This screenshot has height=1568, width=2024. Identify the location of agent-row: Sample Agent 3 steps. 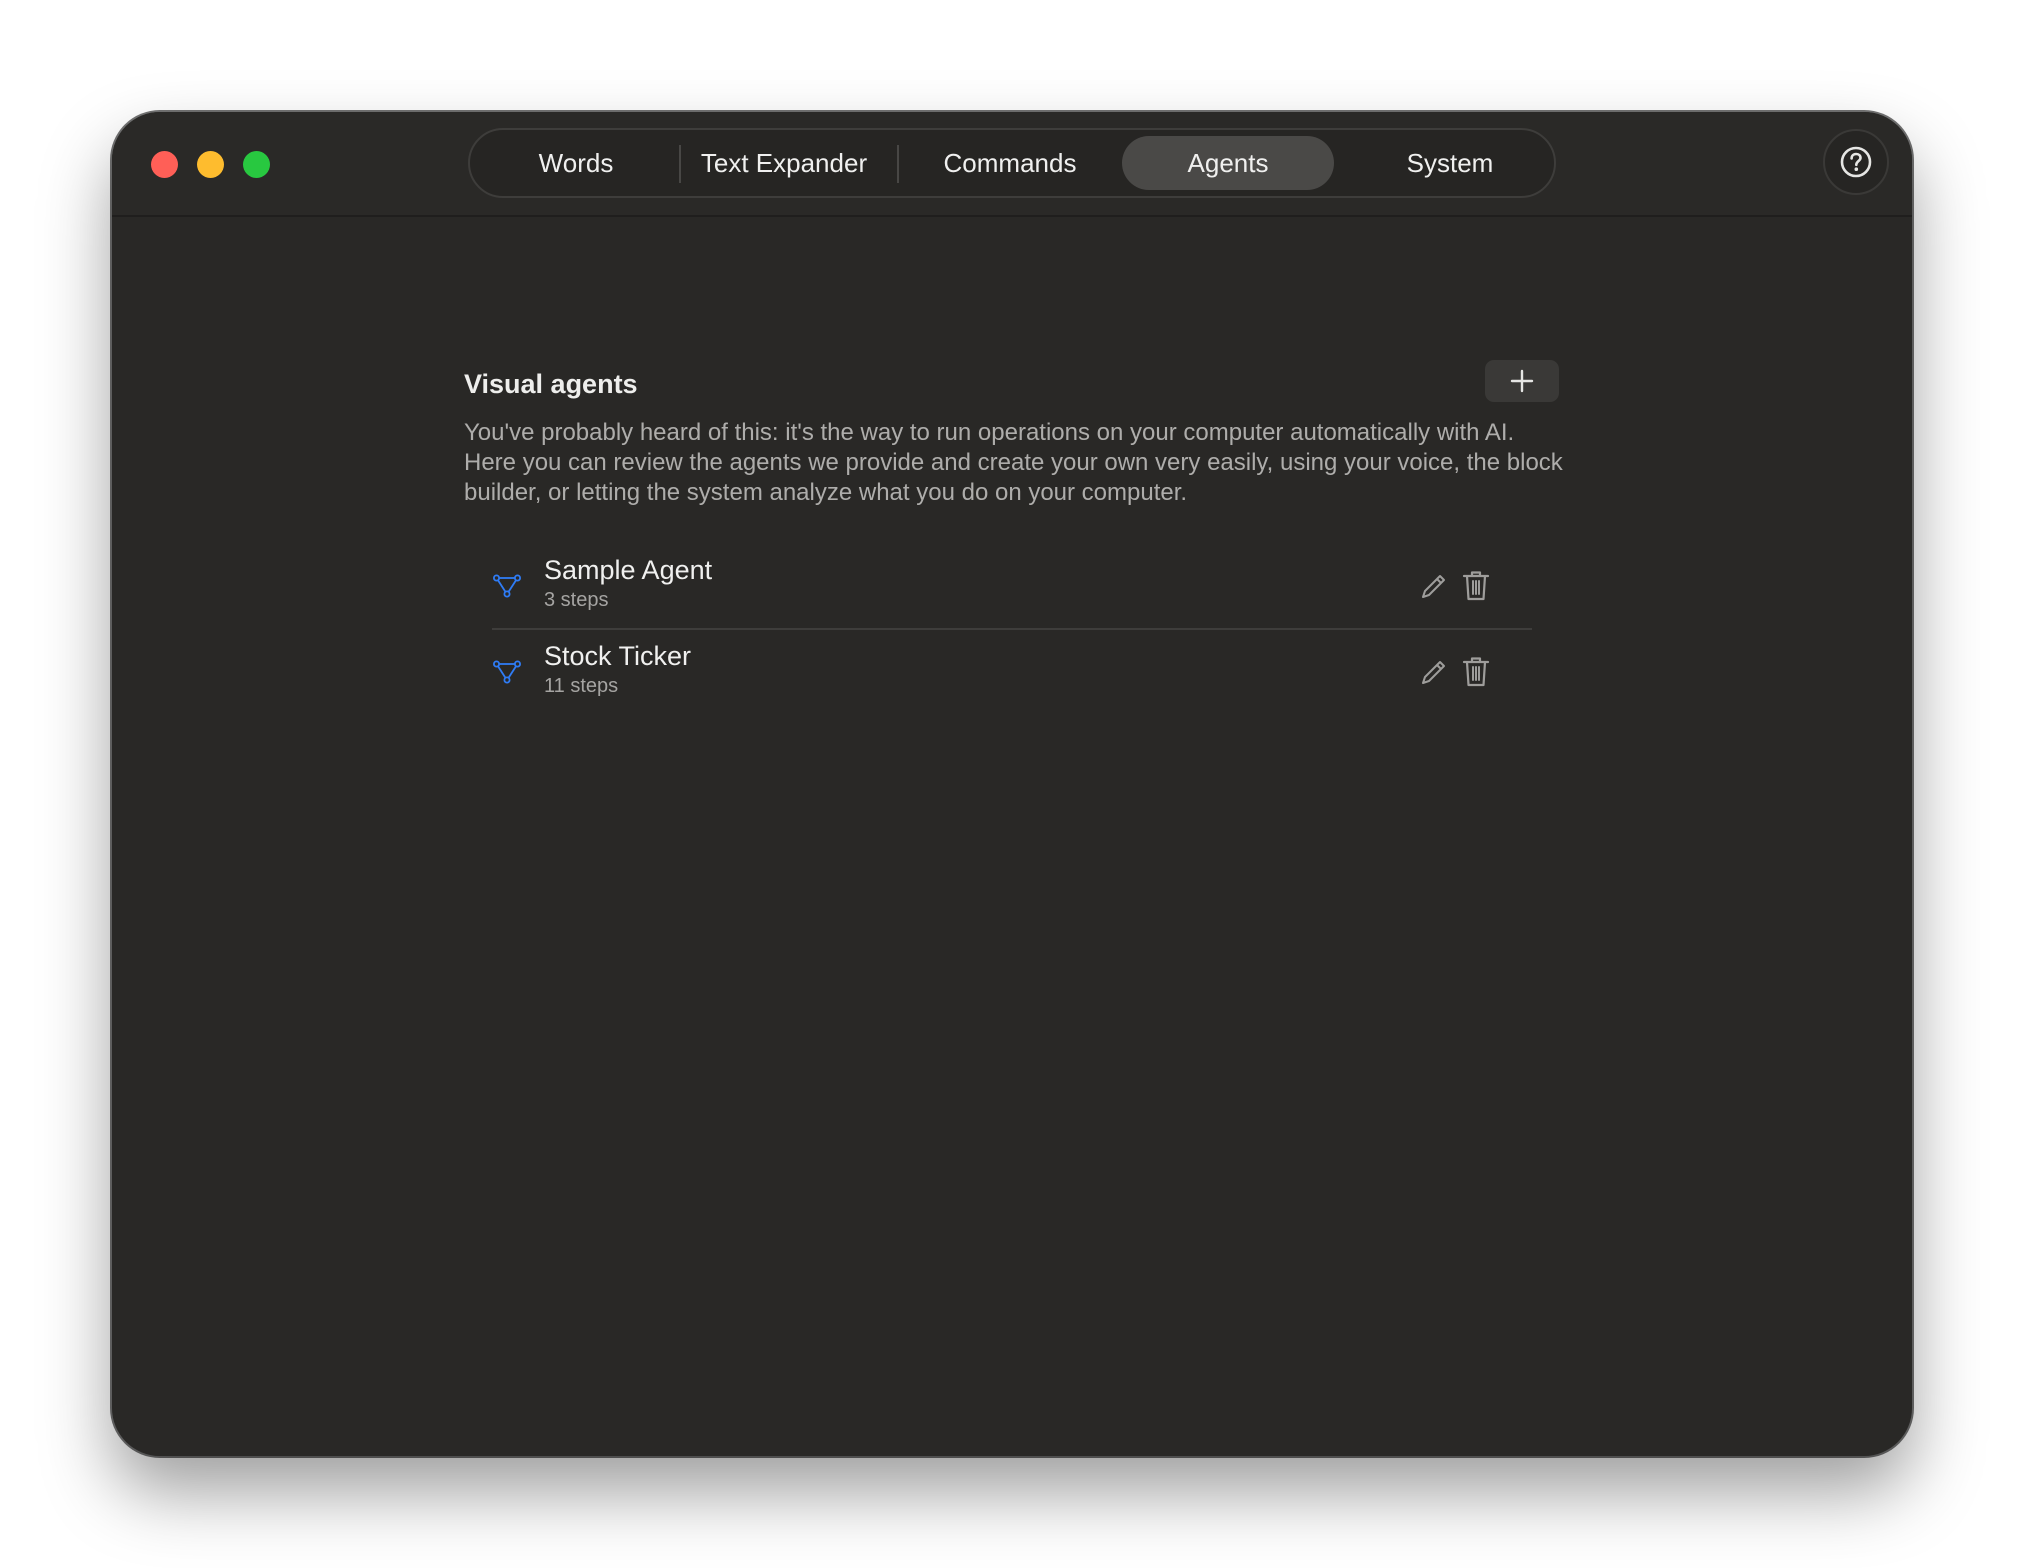
(1012, 587).